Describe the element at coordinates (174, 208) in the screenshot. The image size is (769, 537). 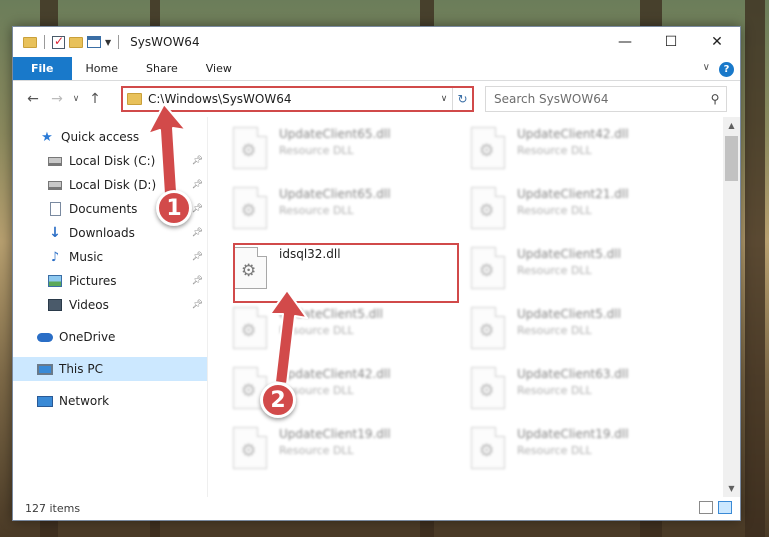
I see `callout-1: 1` at that location.